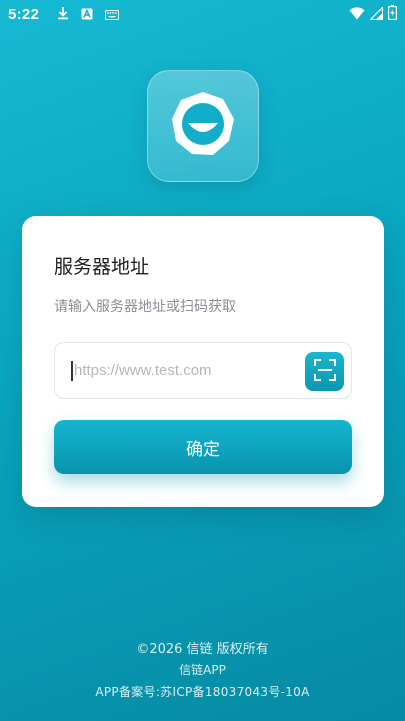 The width and height of the screenshot is (405, 721). Describe the element at coordinates (112, 14) in the screenshot. I see `keyboard-icon` at that location.